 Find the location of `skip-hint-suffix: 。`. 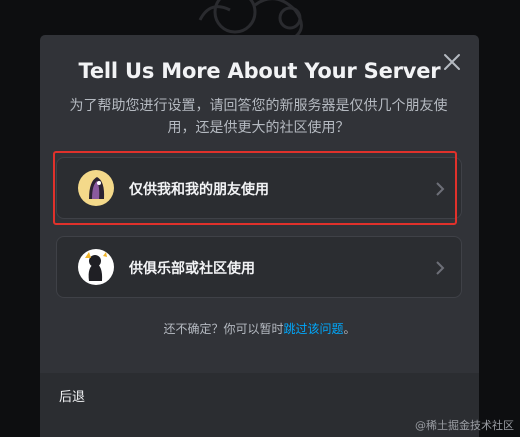

skip-hint-suffix: 。 is located at coordinates (349, 329).